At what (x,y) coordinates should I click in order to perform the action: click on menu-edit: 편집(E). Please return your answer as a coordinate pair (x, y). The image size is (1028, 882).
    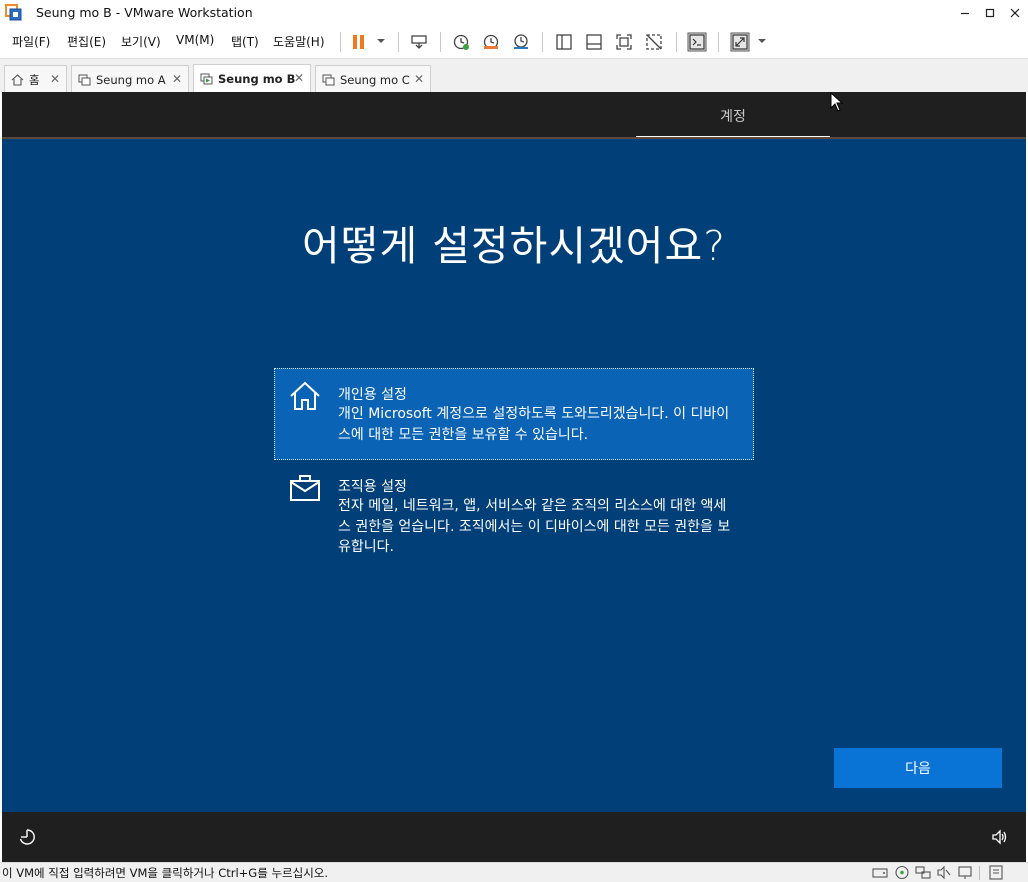
    Looking at the image, I should click on (86, 41).